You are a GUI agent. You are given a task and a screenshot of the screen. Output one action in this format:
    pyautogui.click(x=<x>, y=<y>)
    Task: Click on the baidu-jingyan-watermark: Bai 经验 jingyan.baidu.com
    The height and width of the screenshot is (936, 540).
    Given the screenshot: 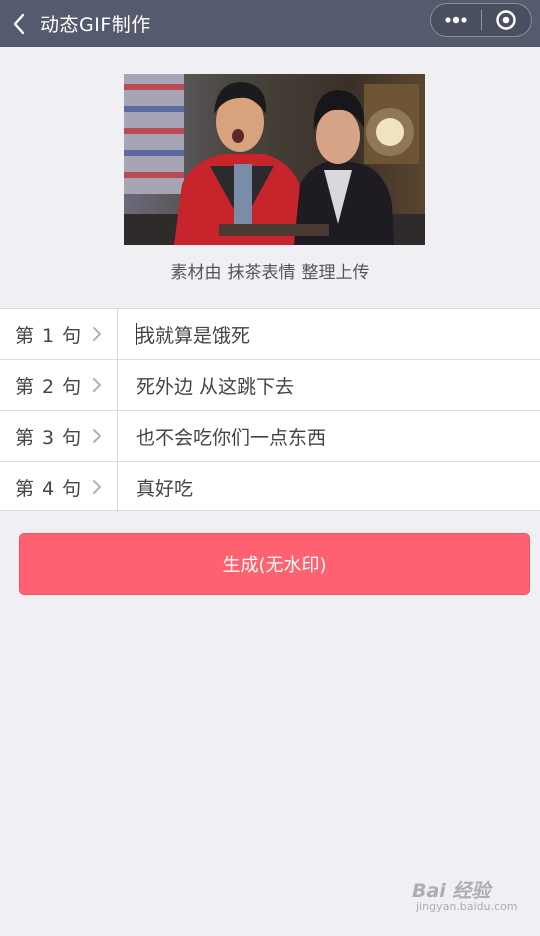 What is the action you would take?
    pyautogui.click(x=465, y=896)
    